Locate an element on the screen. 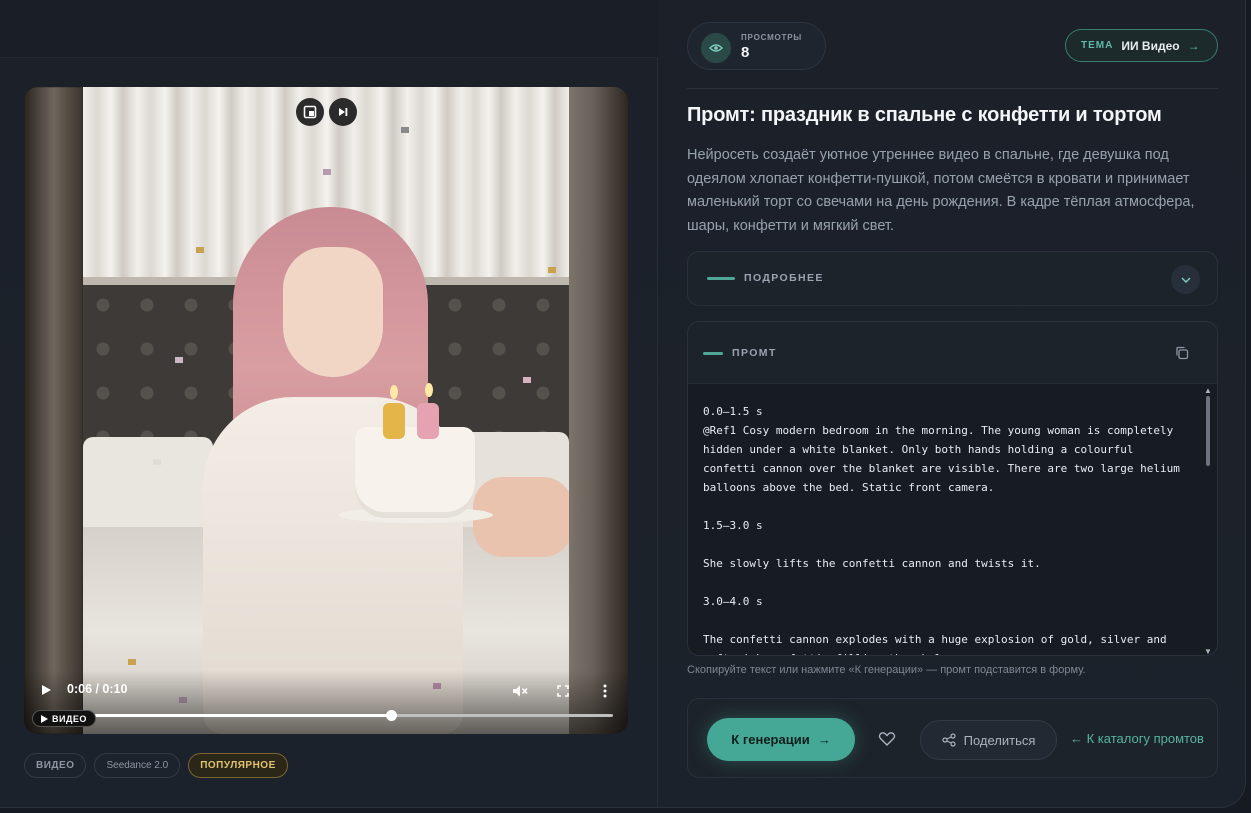 Image resolution: width=1251 pixels, height=813 pixels. prompt-title: ПРОМТ is located at coordinates (740, 353).